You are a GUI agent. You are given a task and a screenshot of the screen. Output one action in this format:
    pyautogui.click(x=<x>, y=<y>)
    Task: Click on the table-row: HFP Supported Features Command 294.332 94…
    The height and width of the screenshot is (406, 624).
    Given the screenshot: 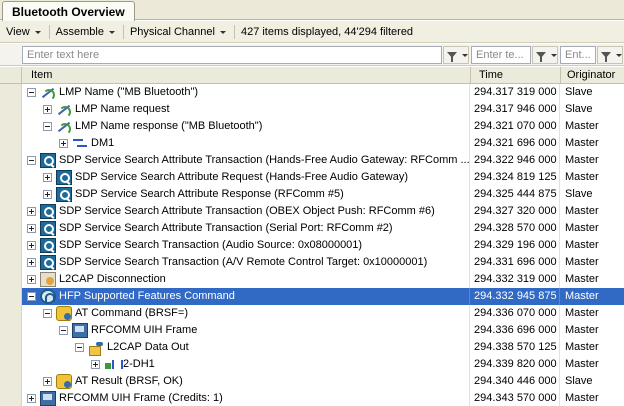 What is the action you would take?
    pyautogui.click(x=312, y=296)
    